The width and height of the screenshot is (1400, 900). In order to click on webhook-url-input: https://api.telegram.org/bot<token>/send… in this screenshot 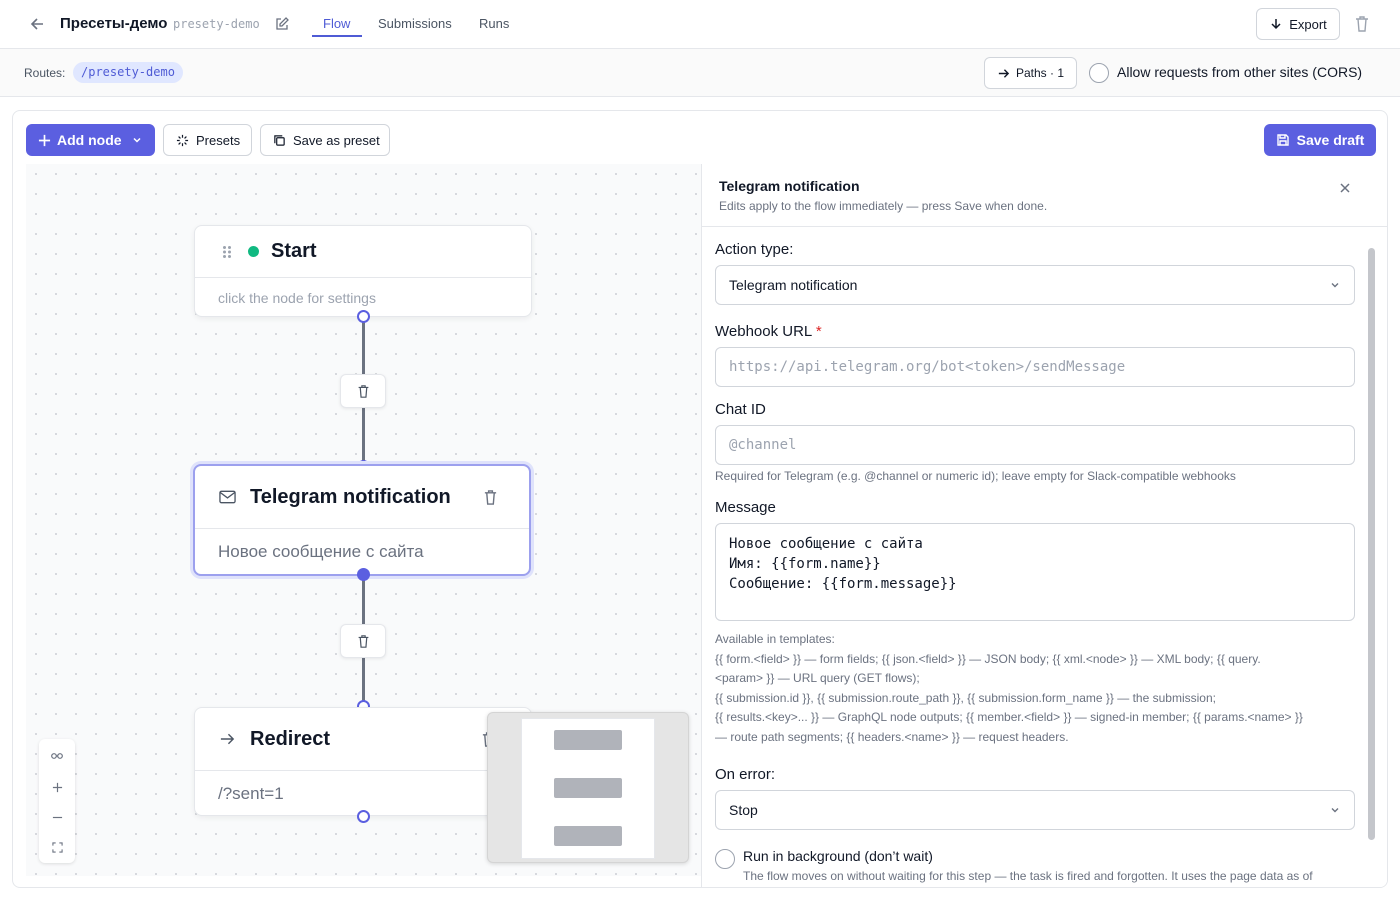, I will do `click(1035, 367)`.